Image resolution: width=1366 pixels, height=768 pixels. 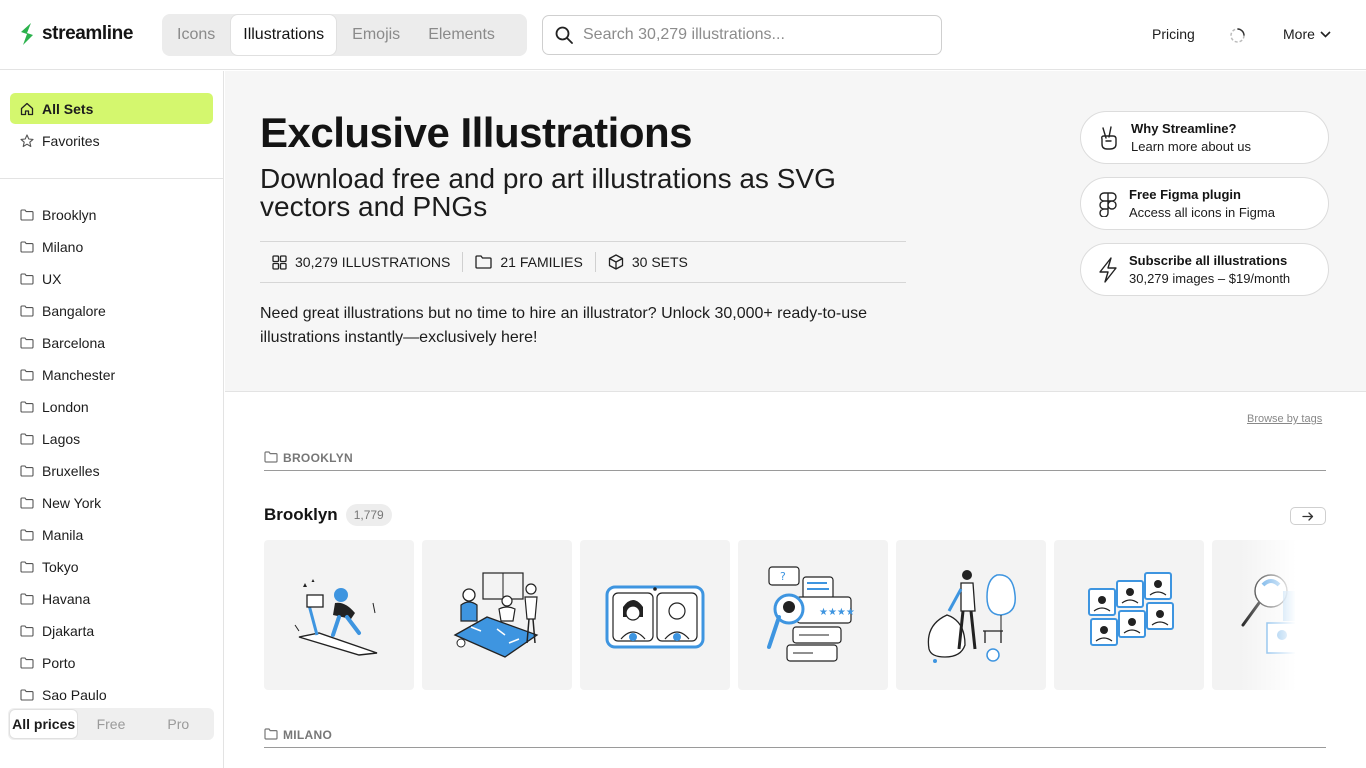 What do you see at coordinates (65, 407) in the screenshot?
I see `sidebar-item-label: London` at bounding box center [65, 407].